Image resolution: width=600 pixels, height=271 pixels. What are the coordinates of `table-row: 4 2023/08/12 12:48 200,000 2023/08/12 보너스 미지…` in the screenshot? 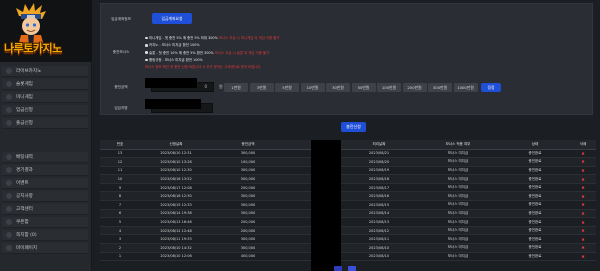 It's located at (348, 231).